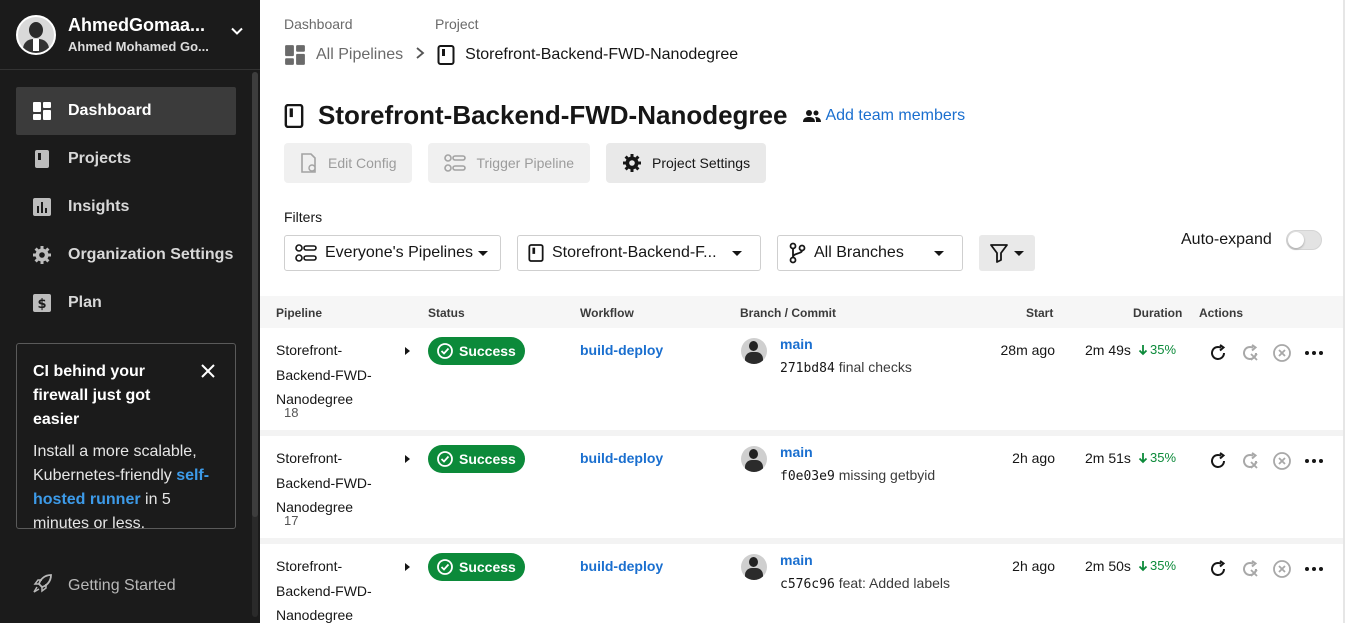 This screenshot has height=623, width=1345. Describe the element at coordinates (1027, 350) in the screenshot. I see `start-time: 28m ago` at that location.